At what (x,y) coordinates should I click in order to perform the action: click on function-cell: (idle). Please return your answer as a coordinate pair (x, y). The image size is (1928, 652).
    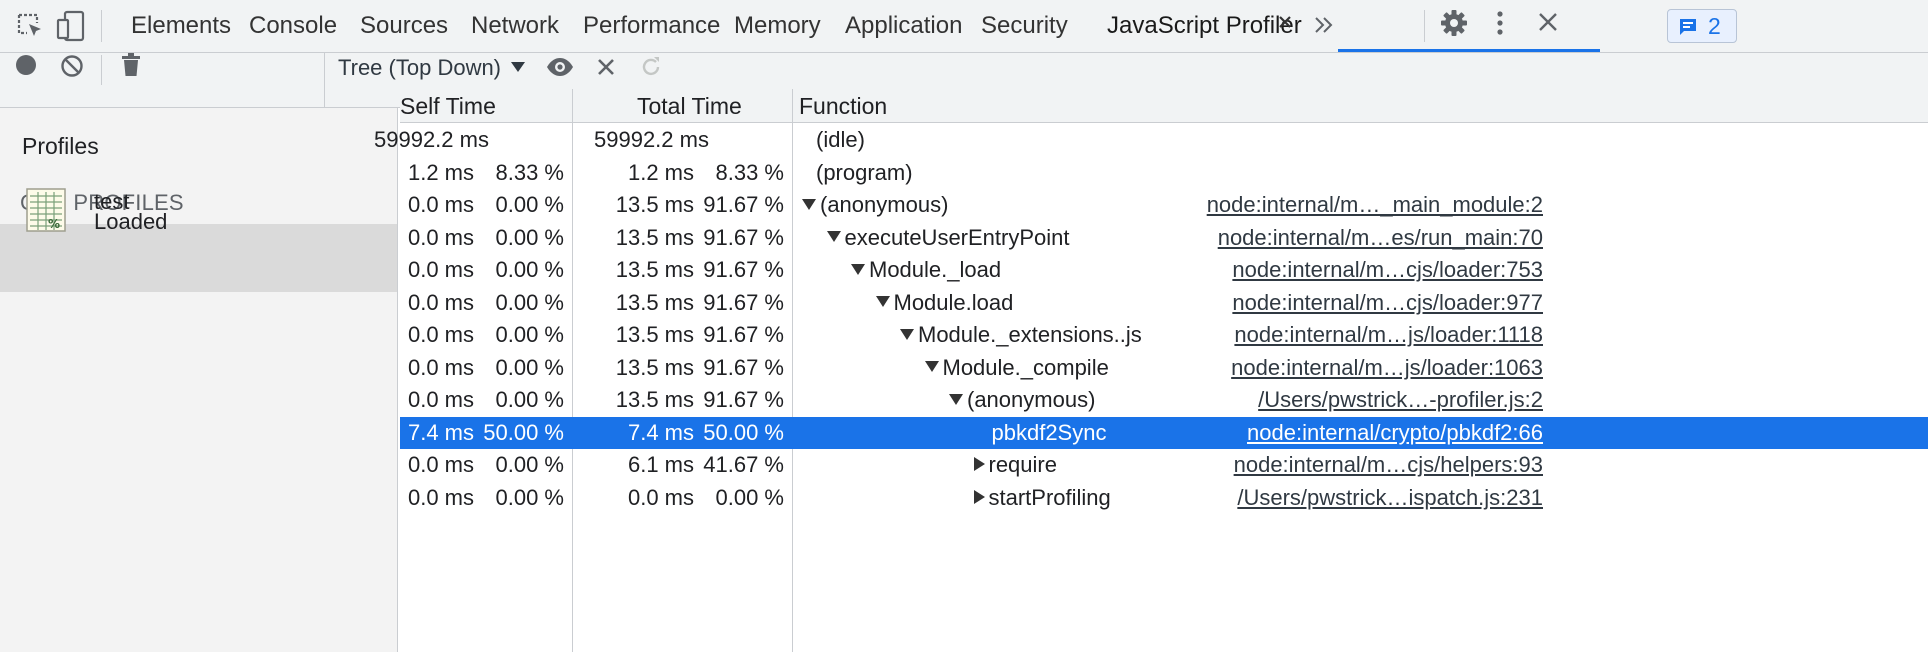
    Looking at the image, I should click on (833, 140).